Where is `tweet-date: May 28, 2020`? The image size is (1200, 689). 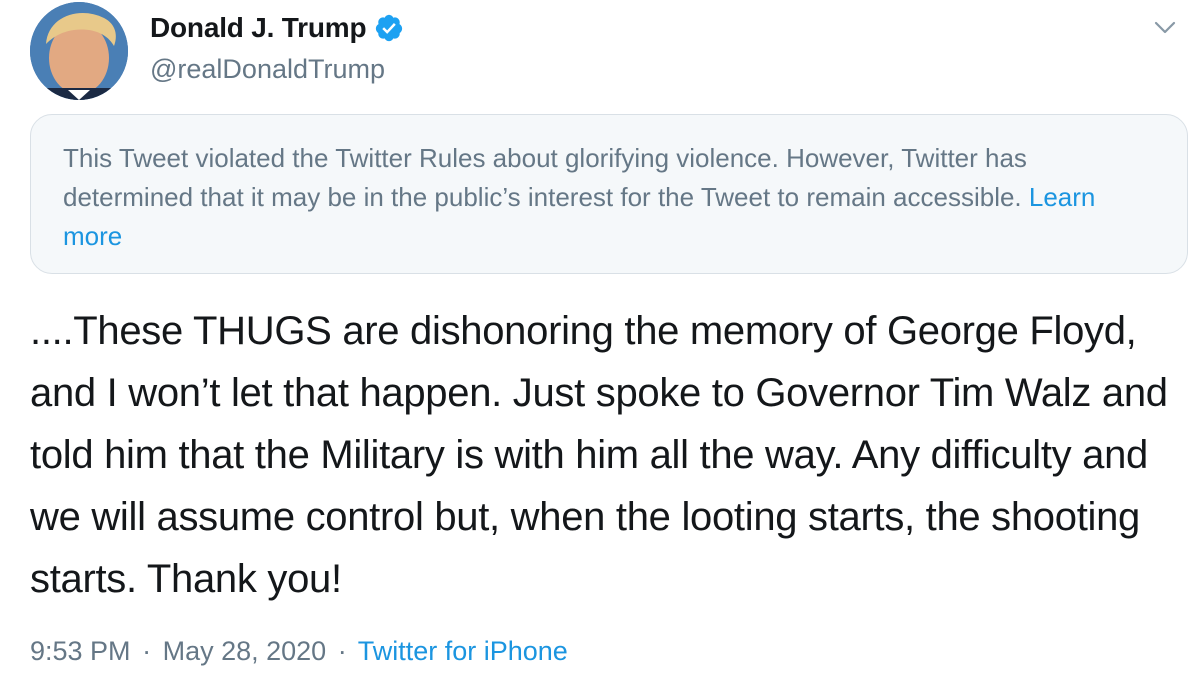 tweet-date: May 28, 2020 is located at coordinates (245, 651).